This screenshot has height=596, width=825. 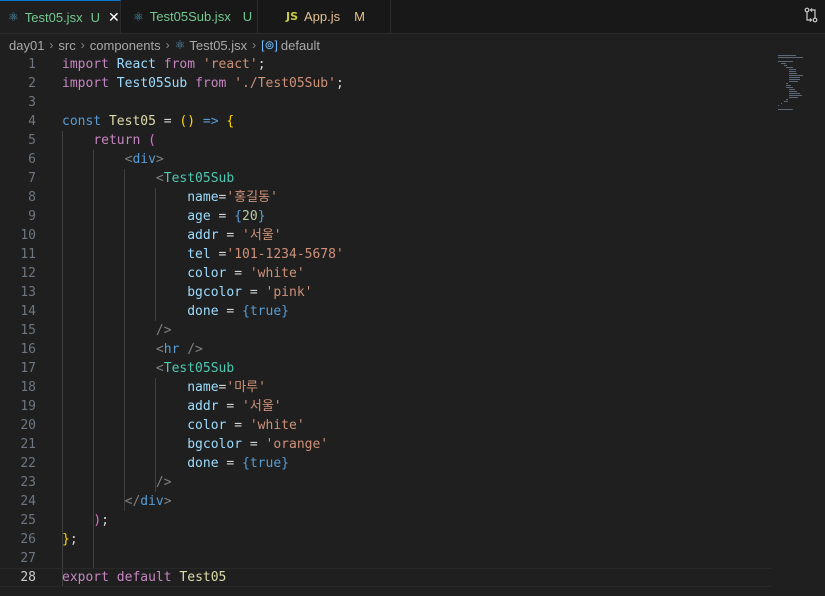 What do you see at coordinates (32, 140) in the screenshot?
I see `line-number: 5` at bounding box center [32, 140].